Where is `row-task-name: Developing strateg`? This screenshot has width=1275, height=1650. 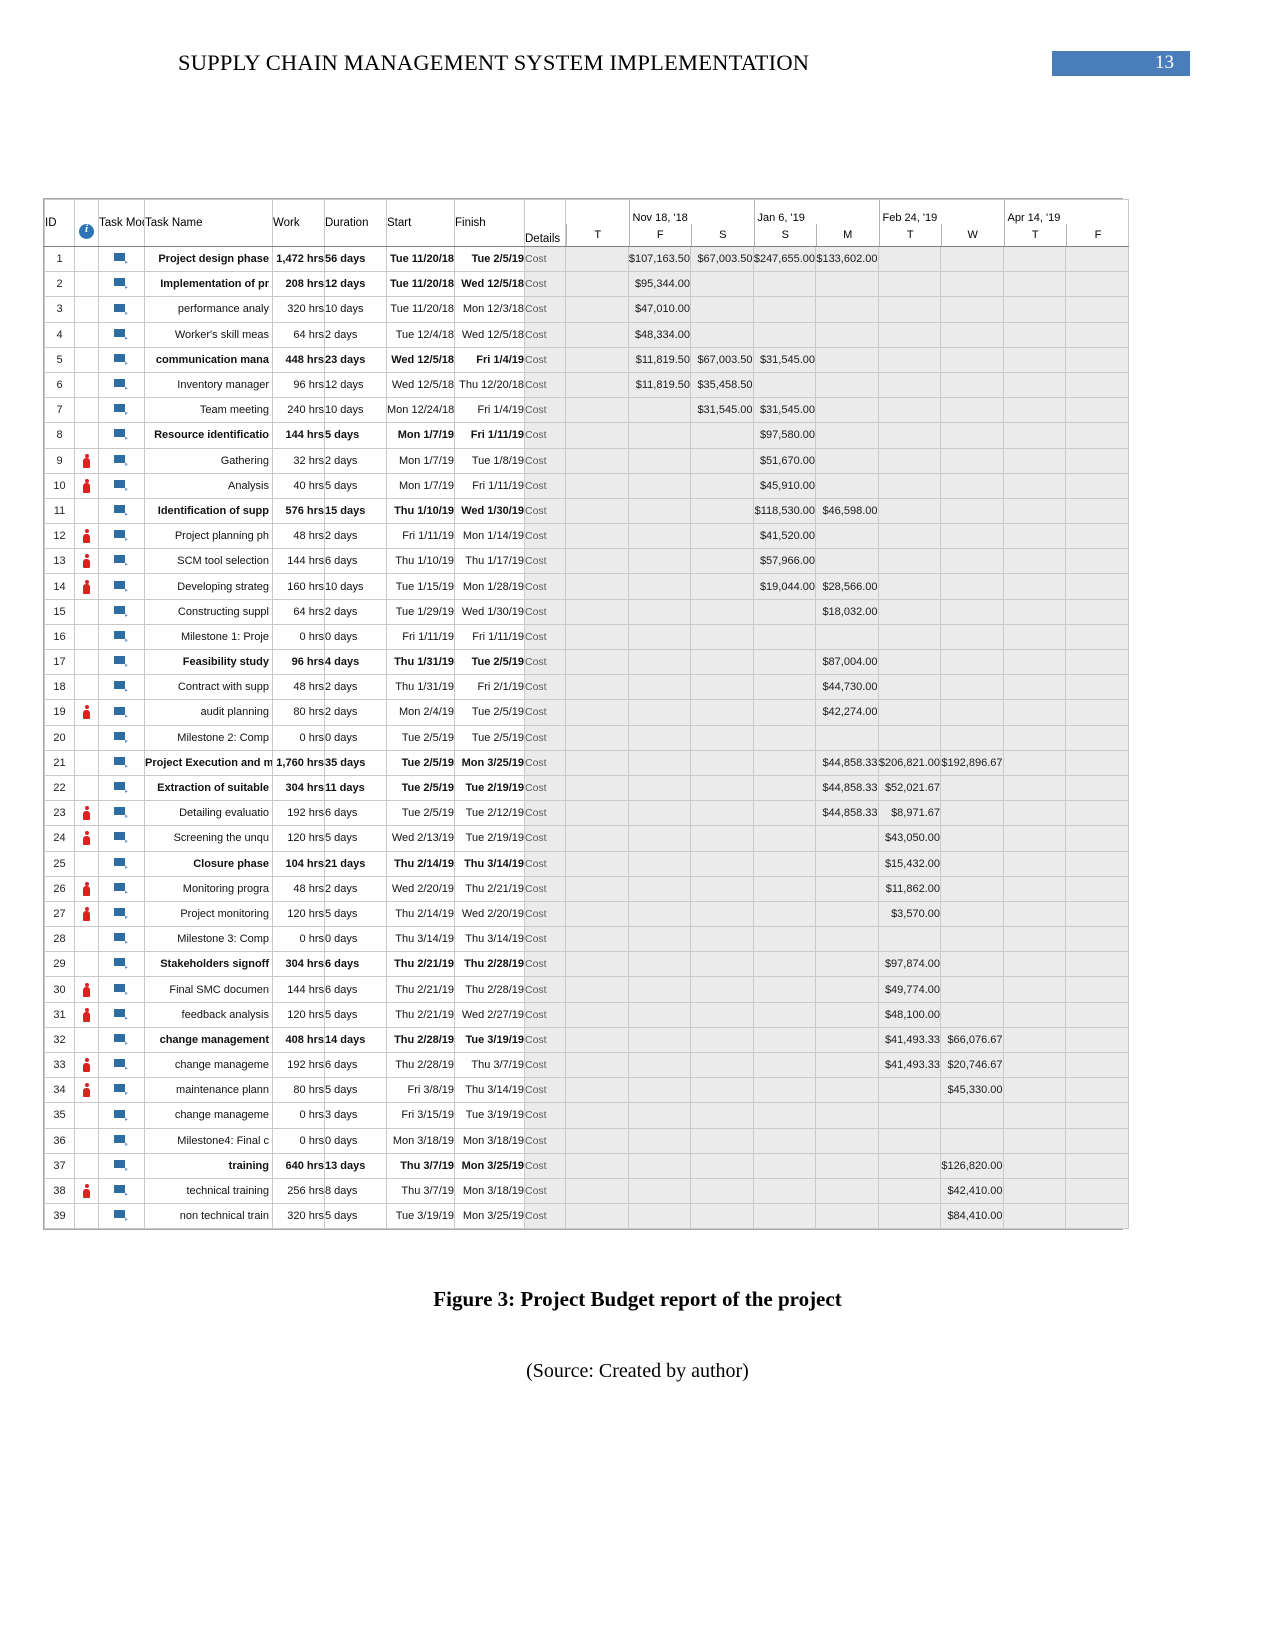 row-task-name: Developing strateg is located at coordinates (208, 586).